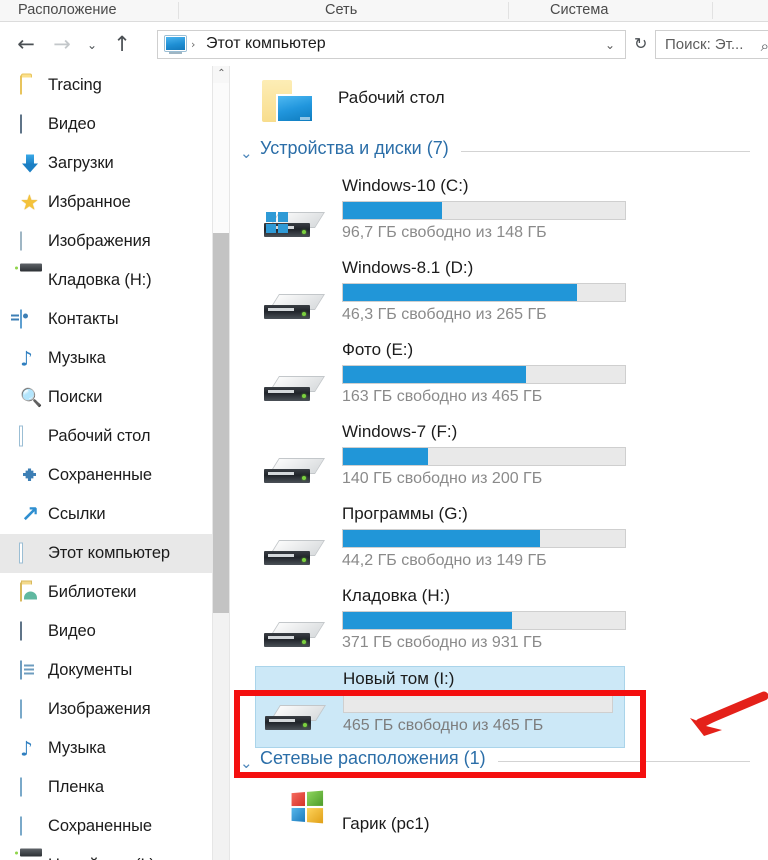  Describe the element at coordinates (31, 397) in the screenshot. I see `search-icon: 🔍` at that location.